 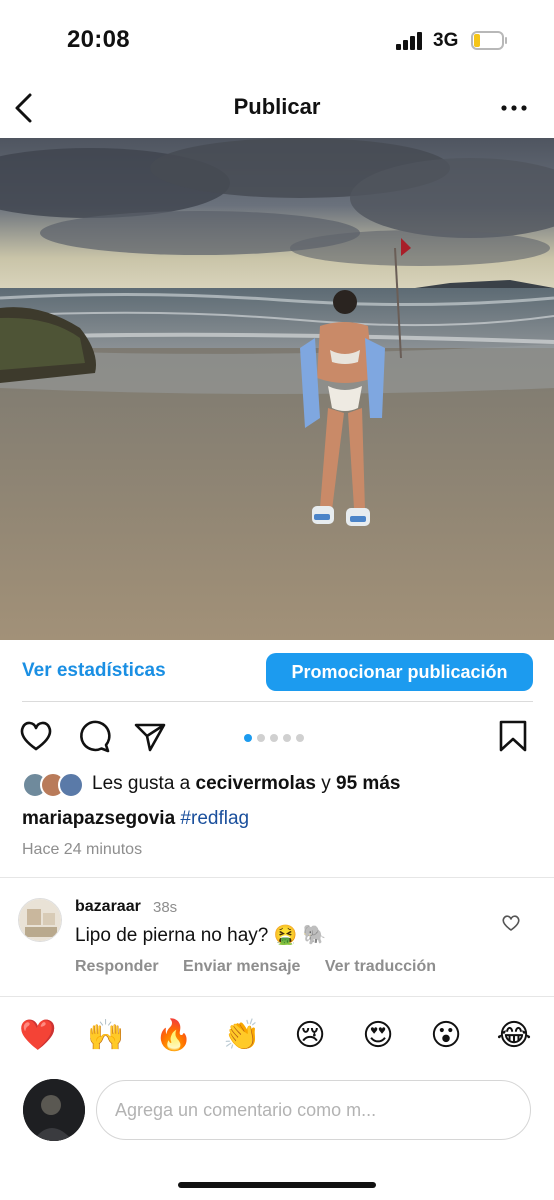 I want to click on heart-reaction-button: ❤️, so click(x=38, y=1036).